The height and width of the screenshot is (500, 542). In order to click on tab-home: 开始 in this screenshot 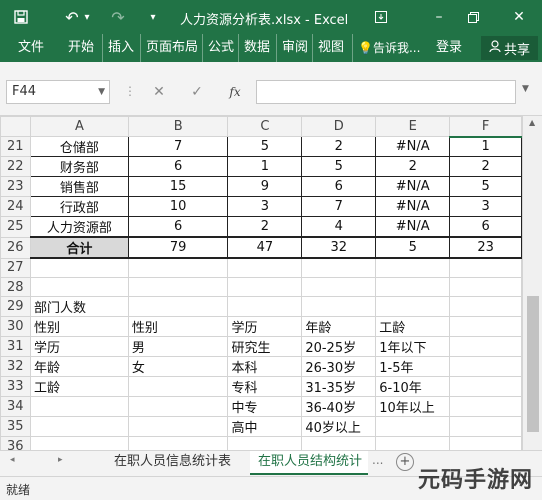, I will do `click(81, 48)`.